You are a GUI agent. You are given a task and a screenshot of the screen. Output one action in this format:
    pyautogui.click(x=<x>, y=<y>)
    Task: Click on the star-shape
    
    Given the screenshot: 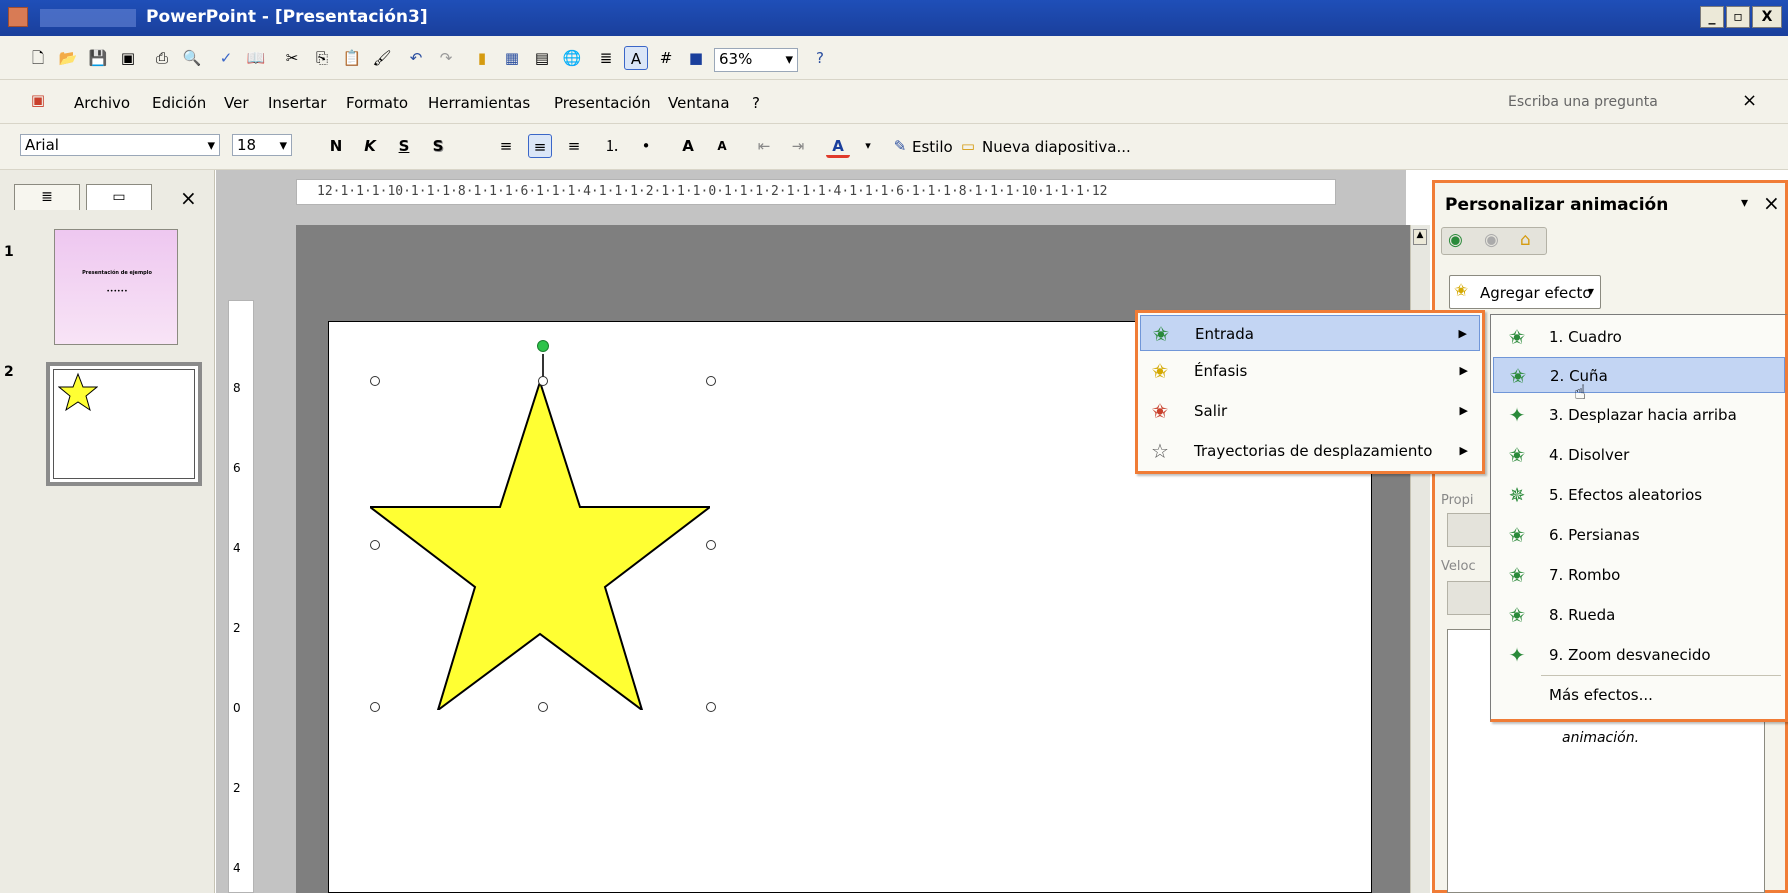 What is the action you would take?
    pyautogui.click(x=540, y=546)
    